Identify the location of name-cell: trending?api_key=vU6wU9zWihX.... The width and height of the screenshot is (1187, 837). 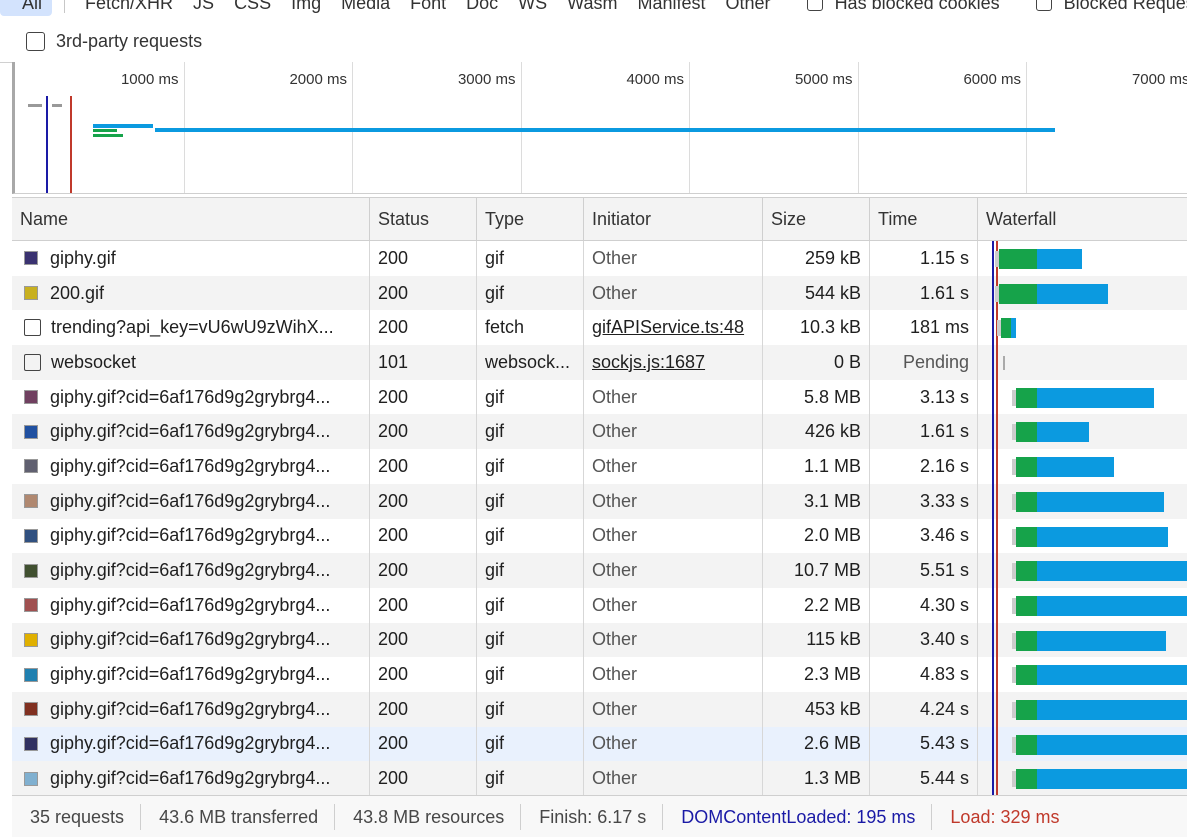
(191, 327).